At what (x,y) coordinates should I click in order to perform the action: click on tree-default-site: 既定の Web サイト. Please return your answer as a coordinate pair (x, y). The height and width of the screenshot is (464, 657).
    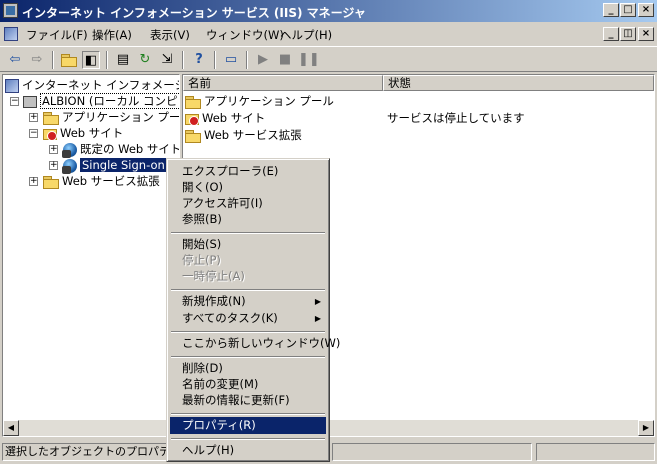
    Looking at the image, I should click on (121, 149).